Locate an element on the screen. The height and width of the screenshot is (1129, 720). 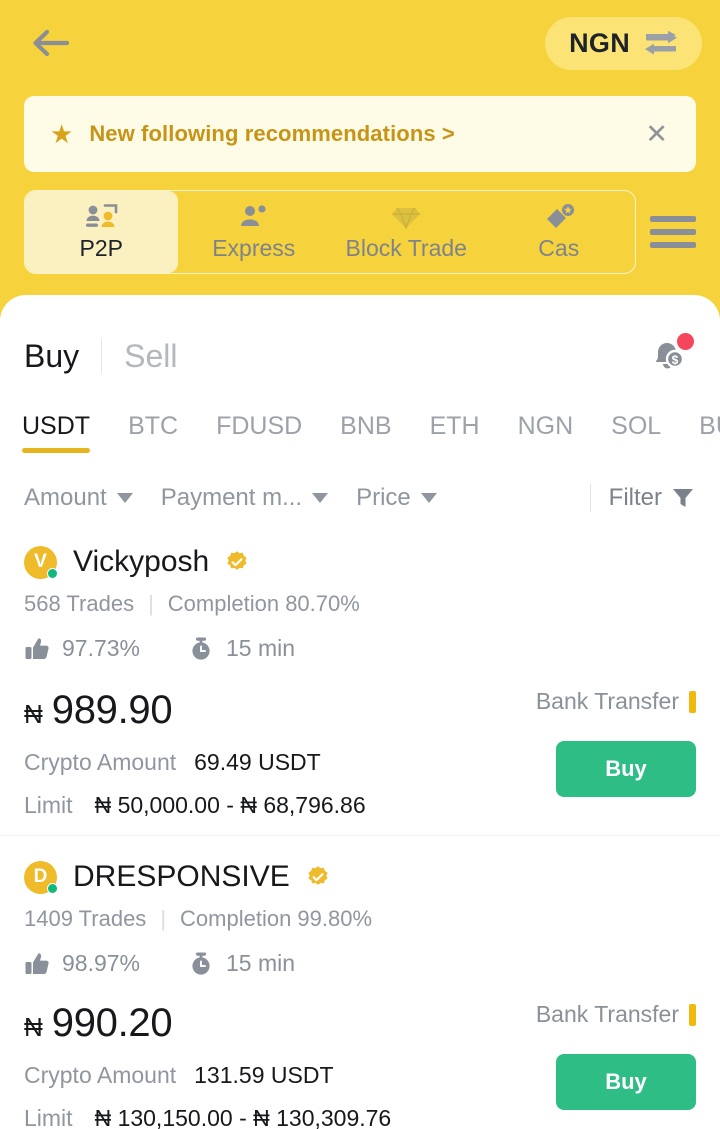
back-button is located at coordinates (51, 43).